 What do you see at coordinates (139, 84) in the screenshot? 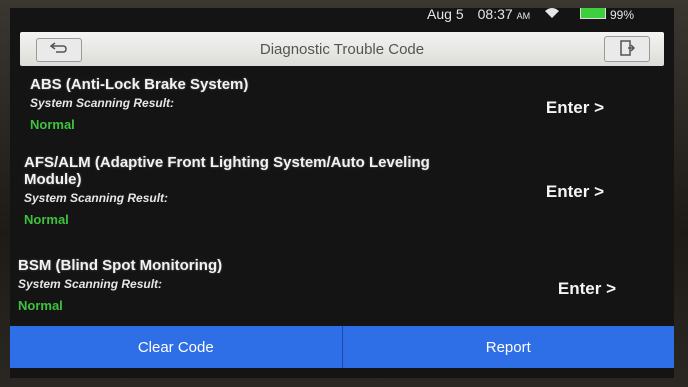
I see `system-name: ABS (Anti-Lock Brake System)` at bounding box center [139, 84].